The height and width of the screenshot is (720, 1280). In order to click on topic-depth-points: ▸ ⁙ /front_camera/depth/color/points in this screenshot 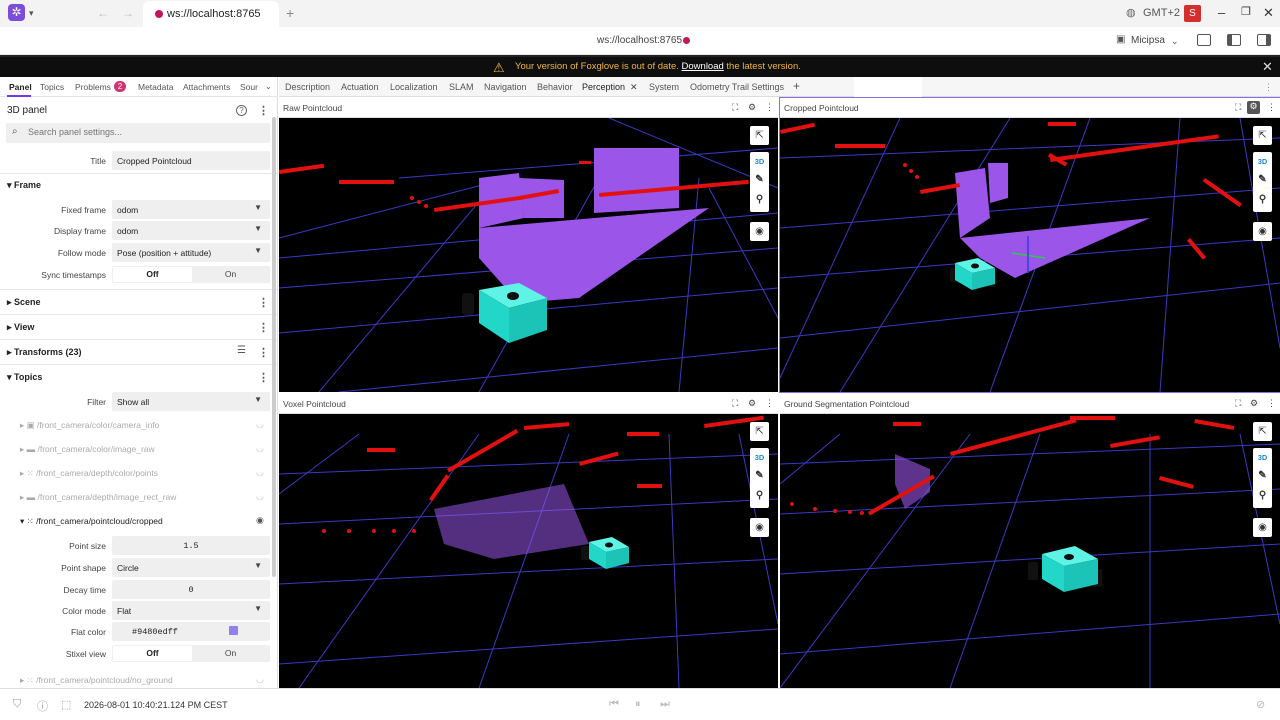, I will do `click(89, 473)`.